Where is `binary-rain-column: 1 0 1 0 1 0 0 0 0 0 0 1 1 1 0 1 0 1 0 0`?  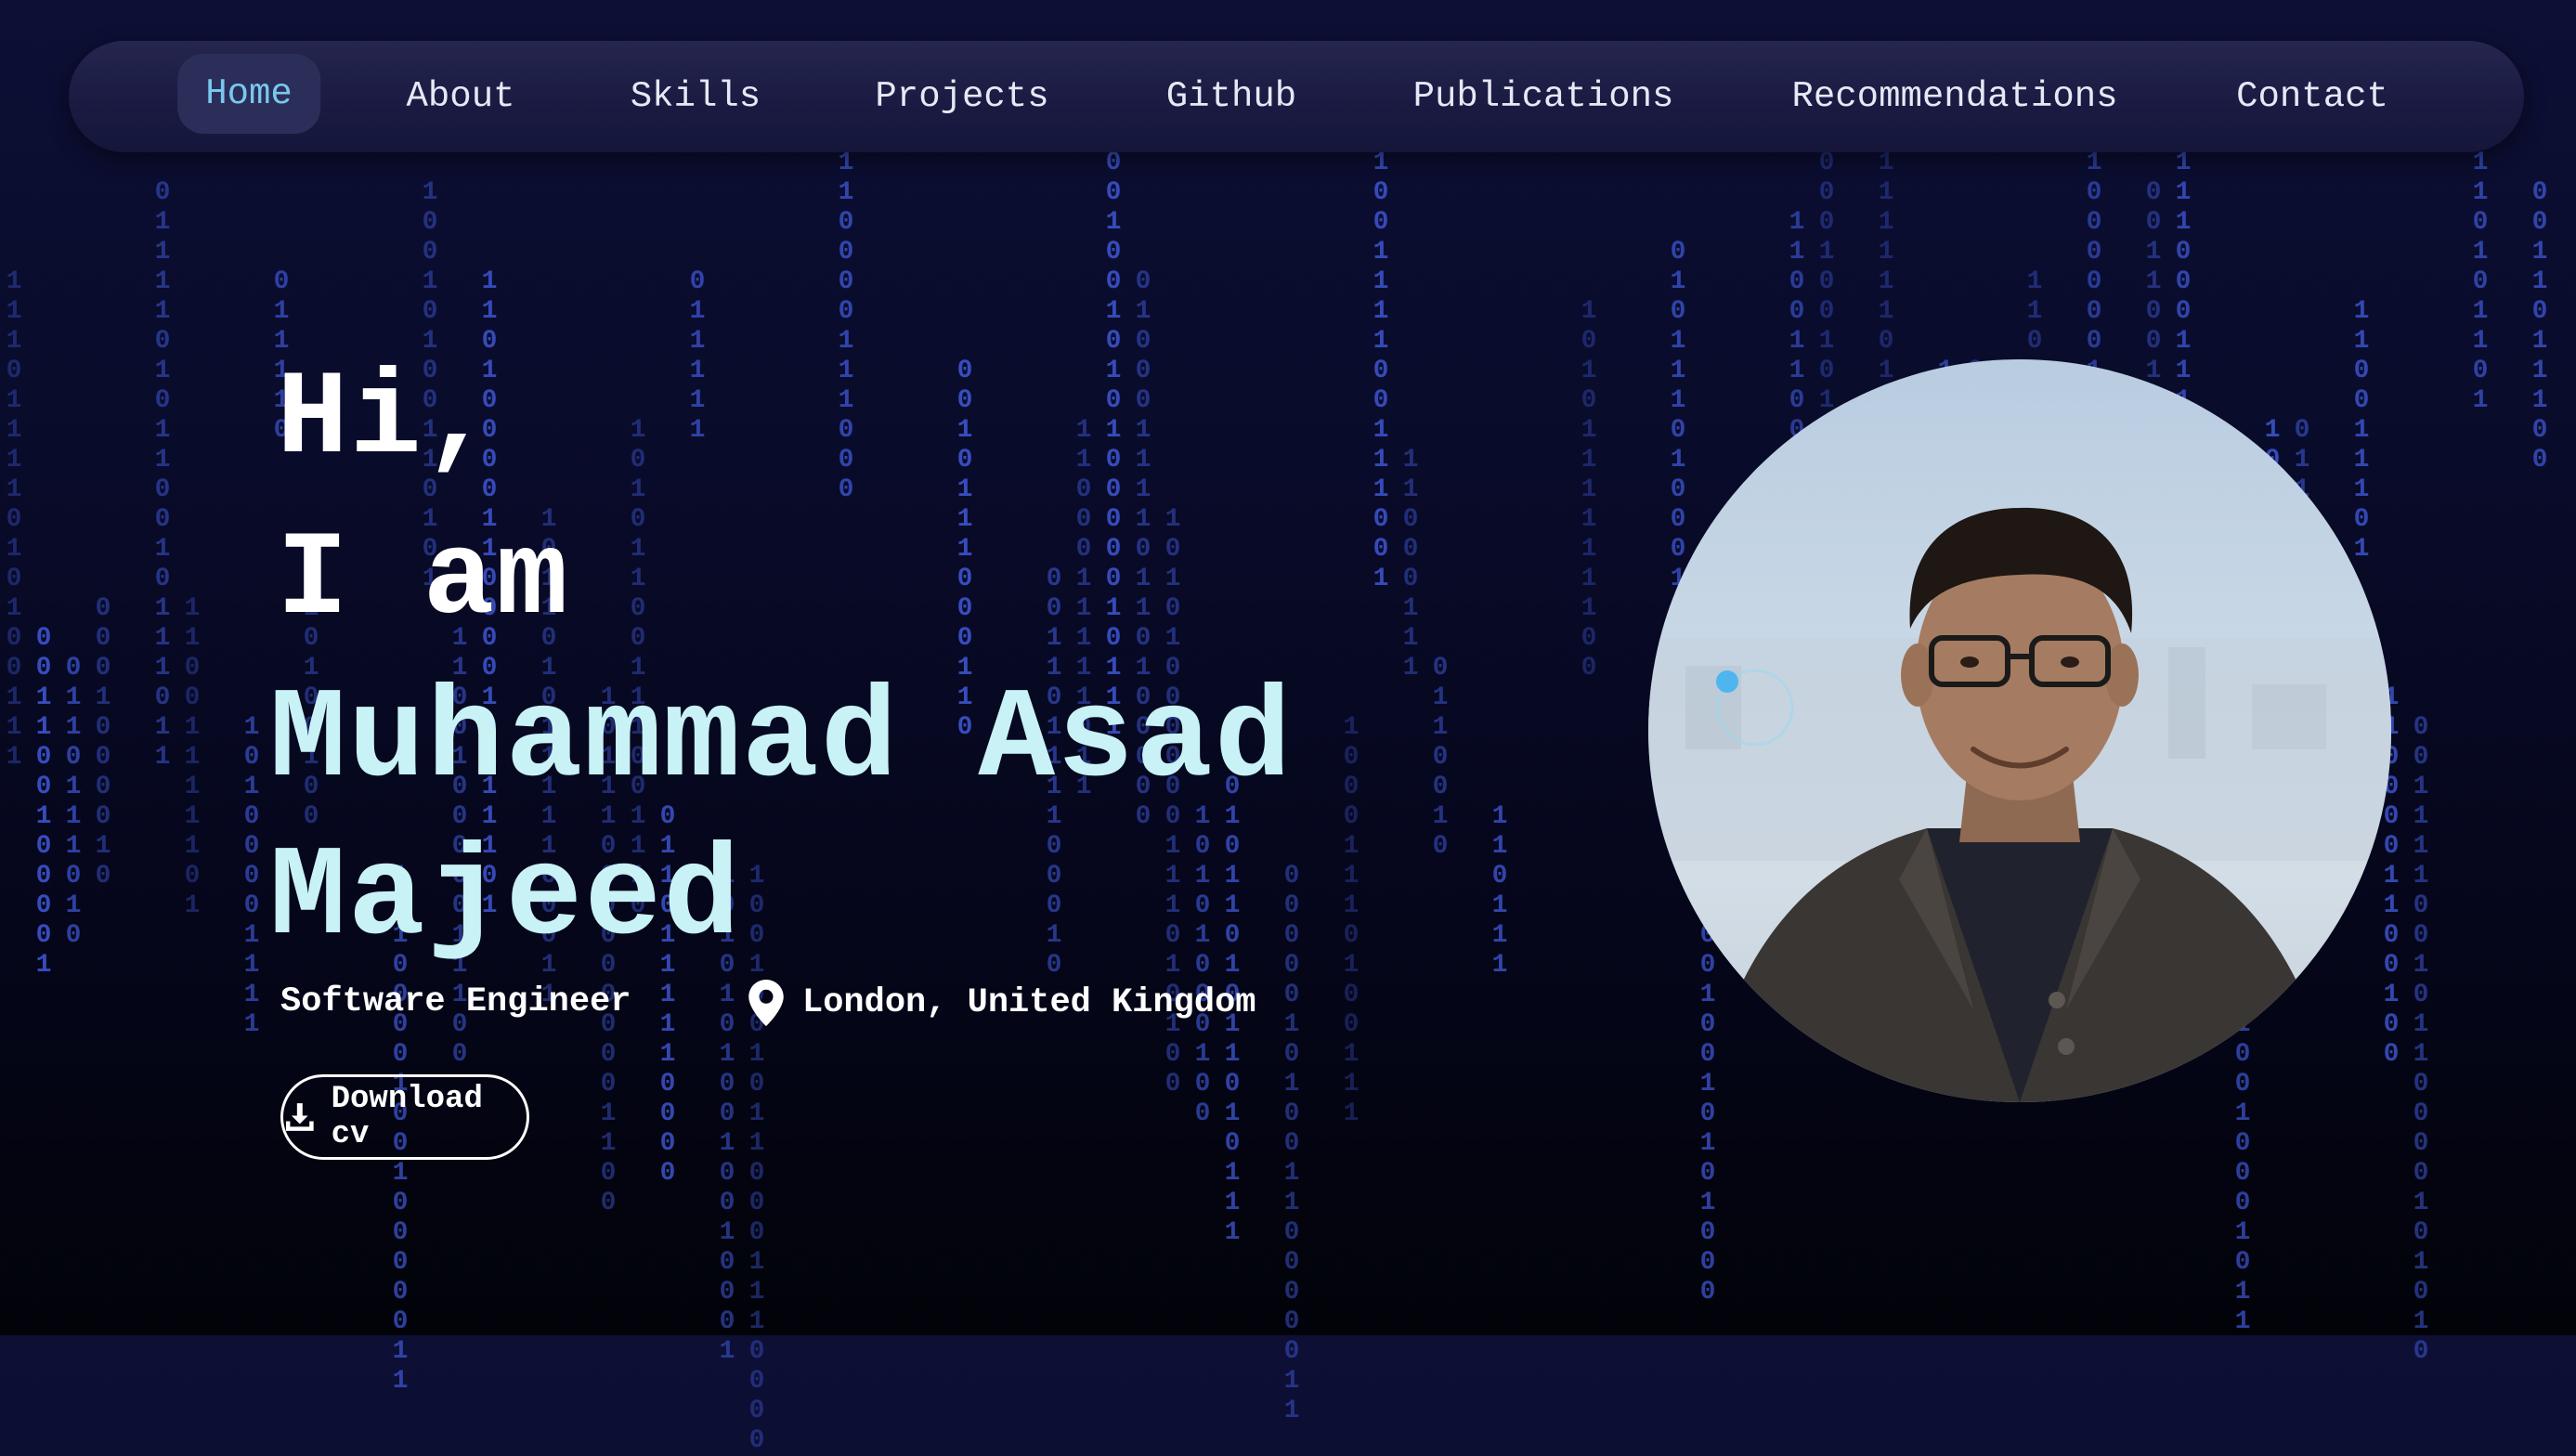 binary-rain-column: 1 0 1 0 1 0 0 0 0 0 0 1 1 1 0 1 0 1 0 0 is located at coordinates (1172, 801).